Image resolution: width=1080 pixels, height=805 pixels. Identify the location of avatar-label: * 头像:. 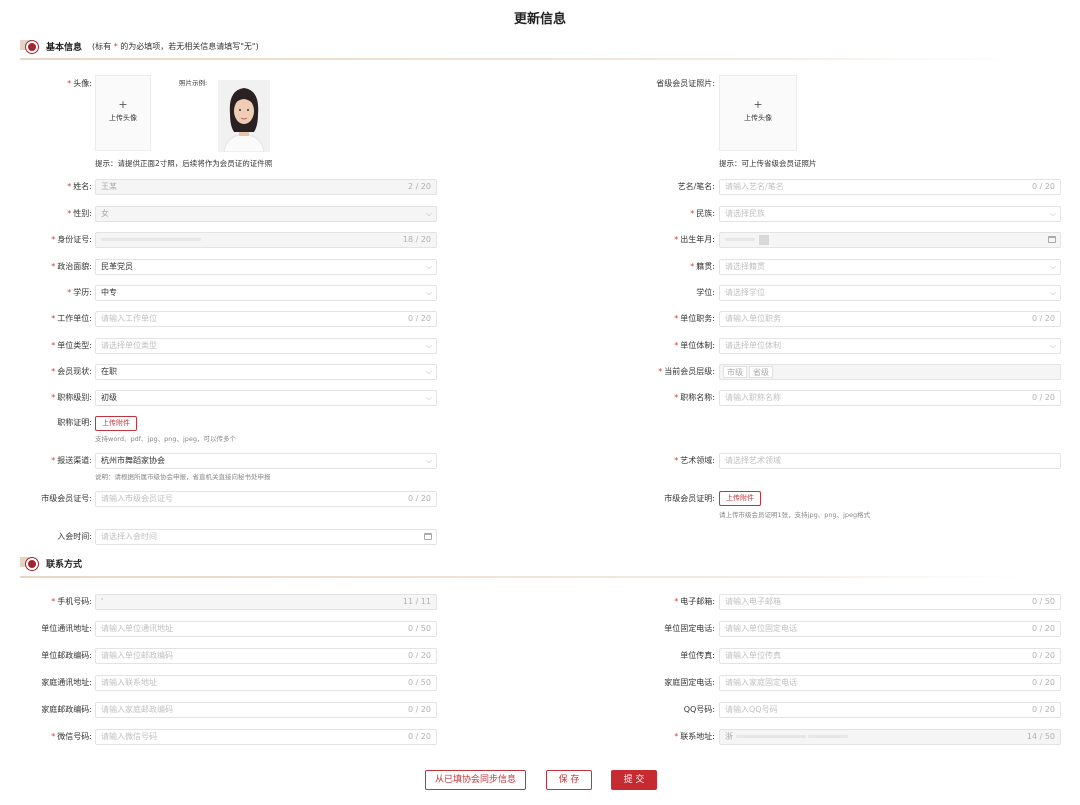
(79, 83).